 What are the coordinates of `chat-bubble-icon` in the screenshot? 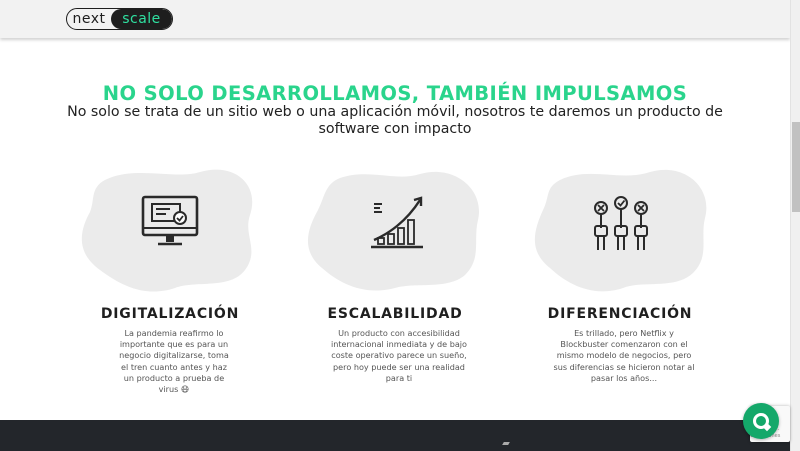 It's located at (761, 421).